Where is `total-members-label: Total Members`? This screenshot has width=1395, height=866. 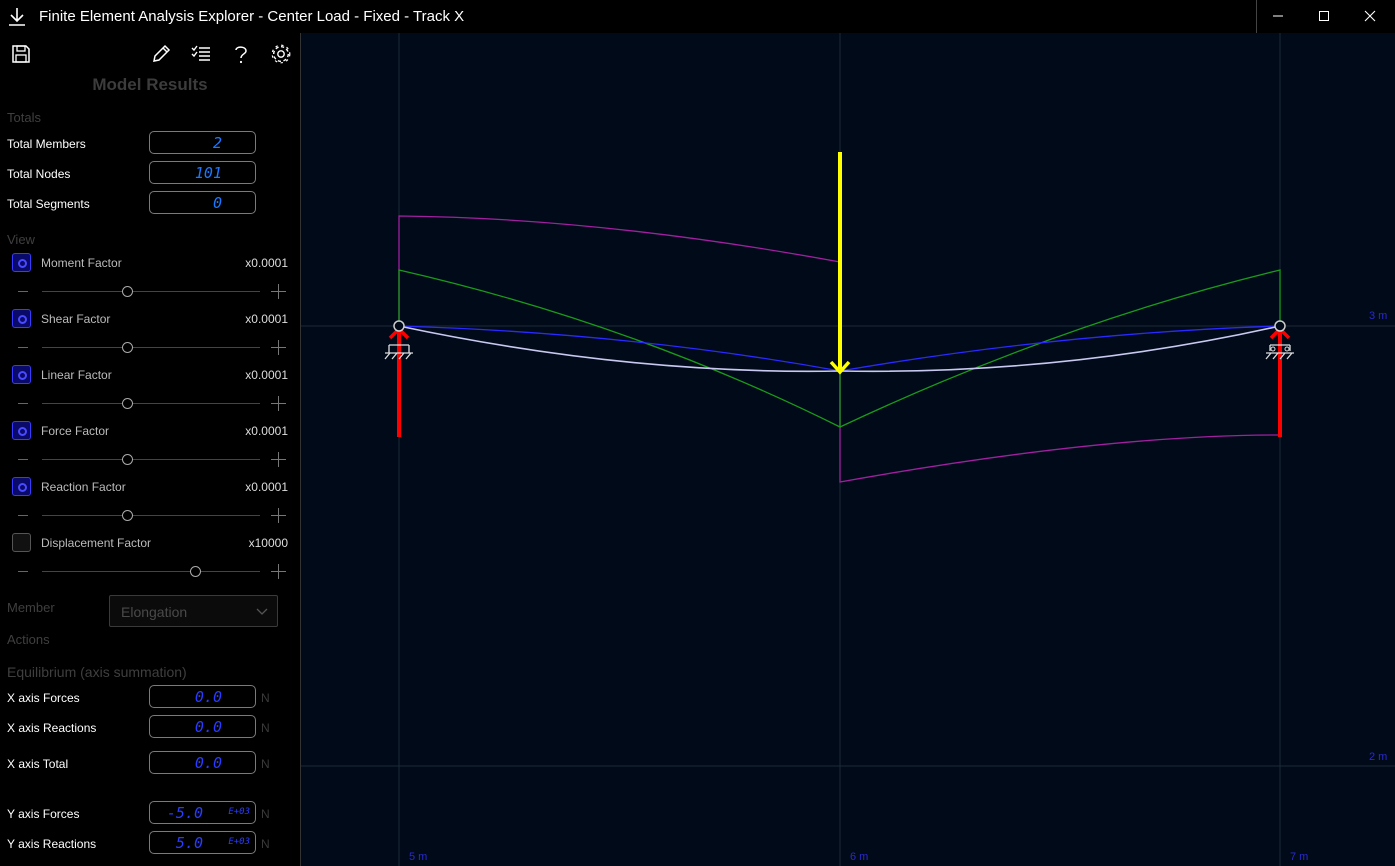
total-members-label: Total Members is located at coordinates (46, 144).